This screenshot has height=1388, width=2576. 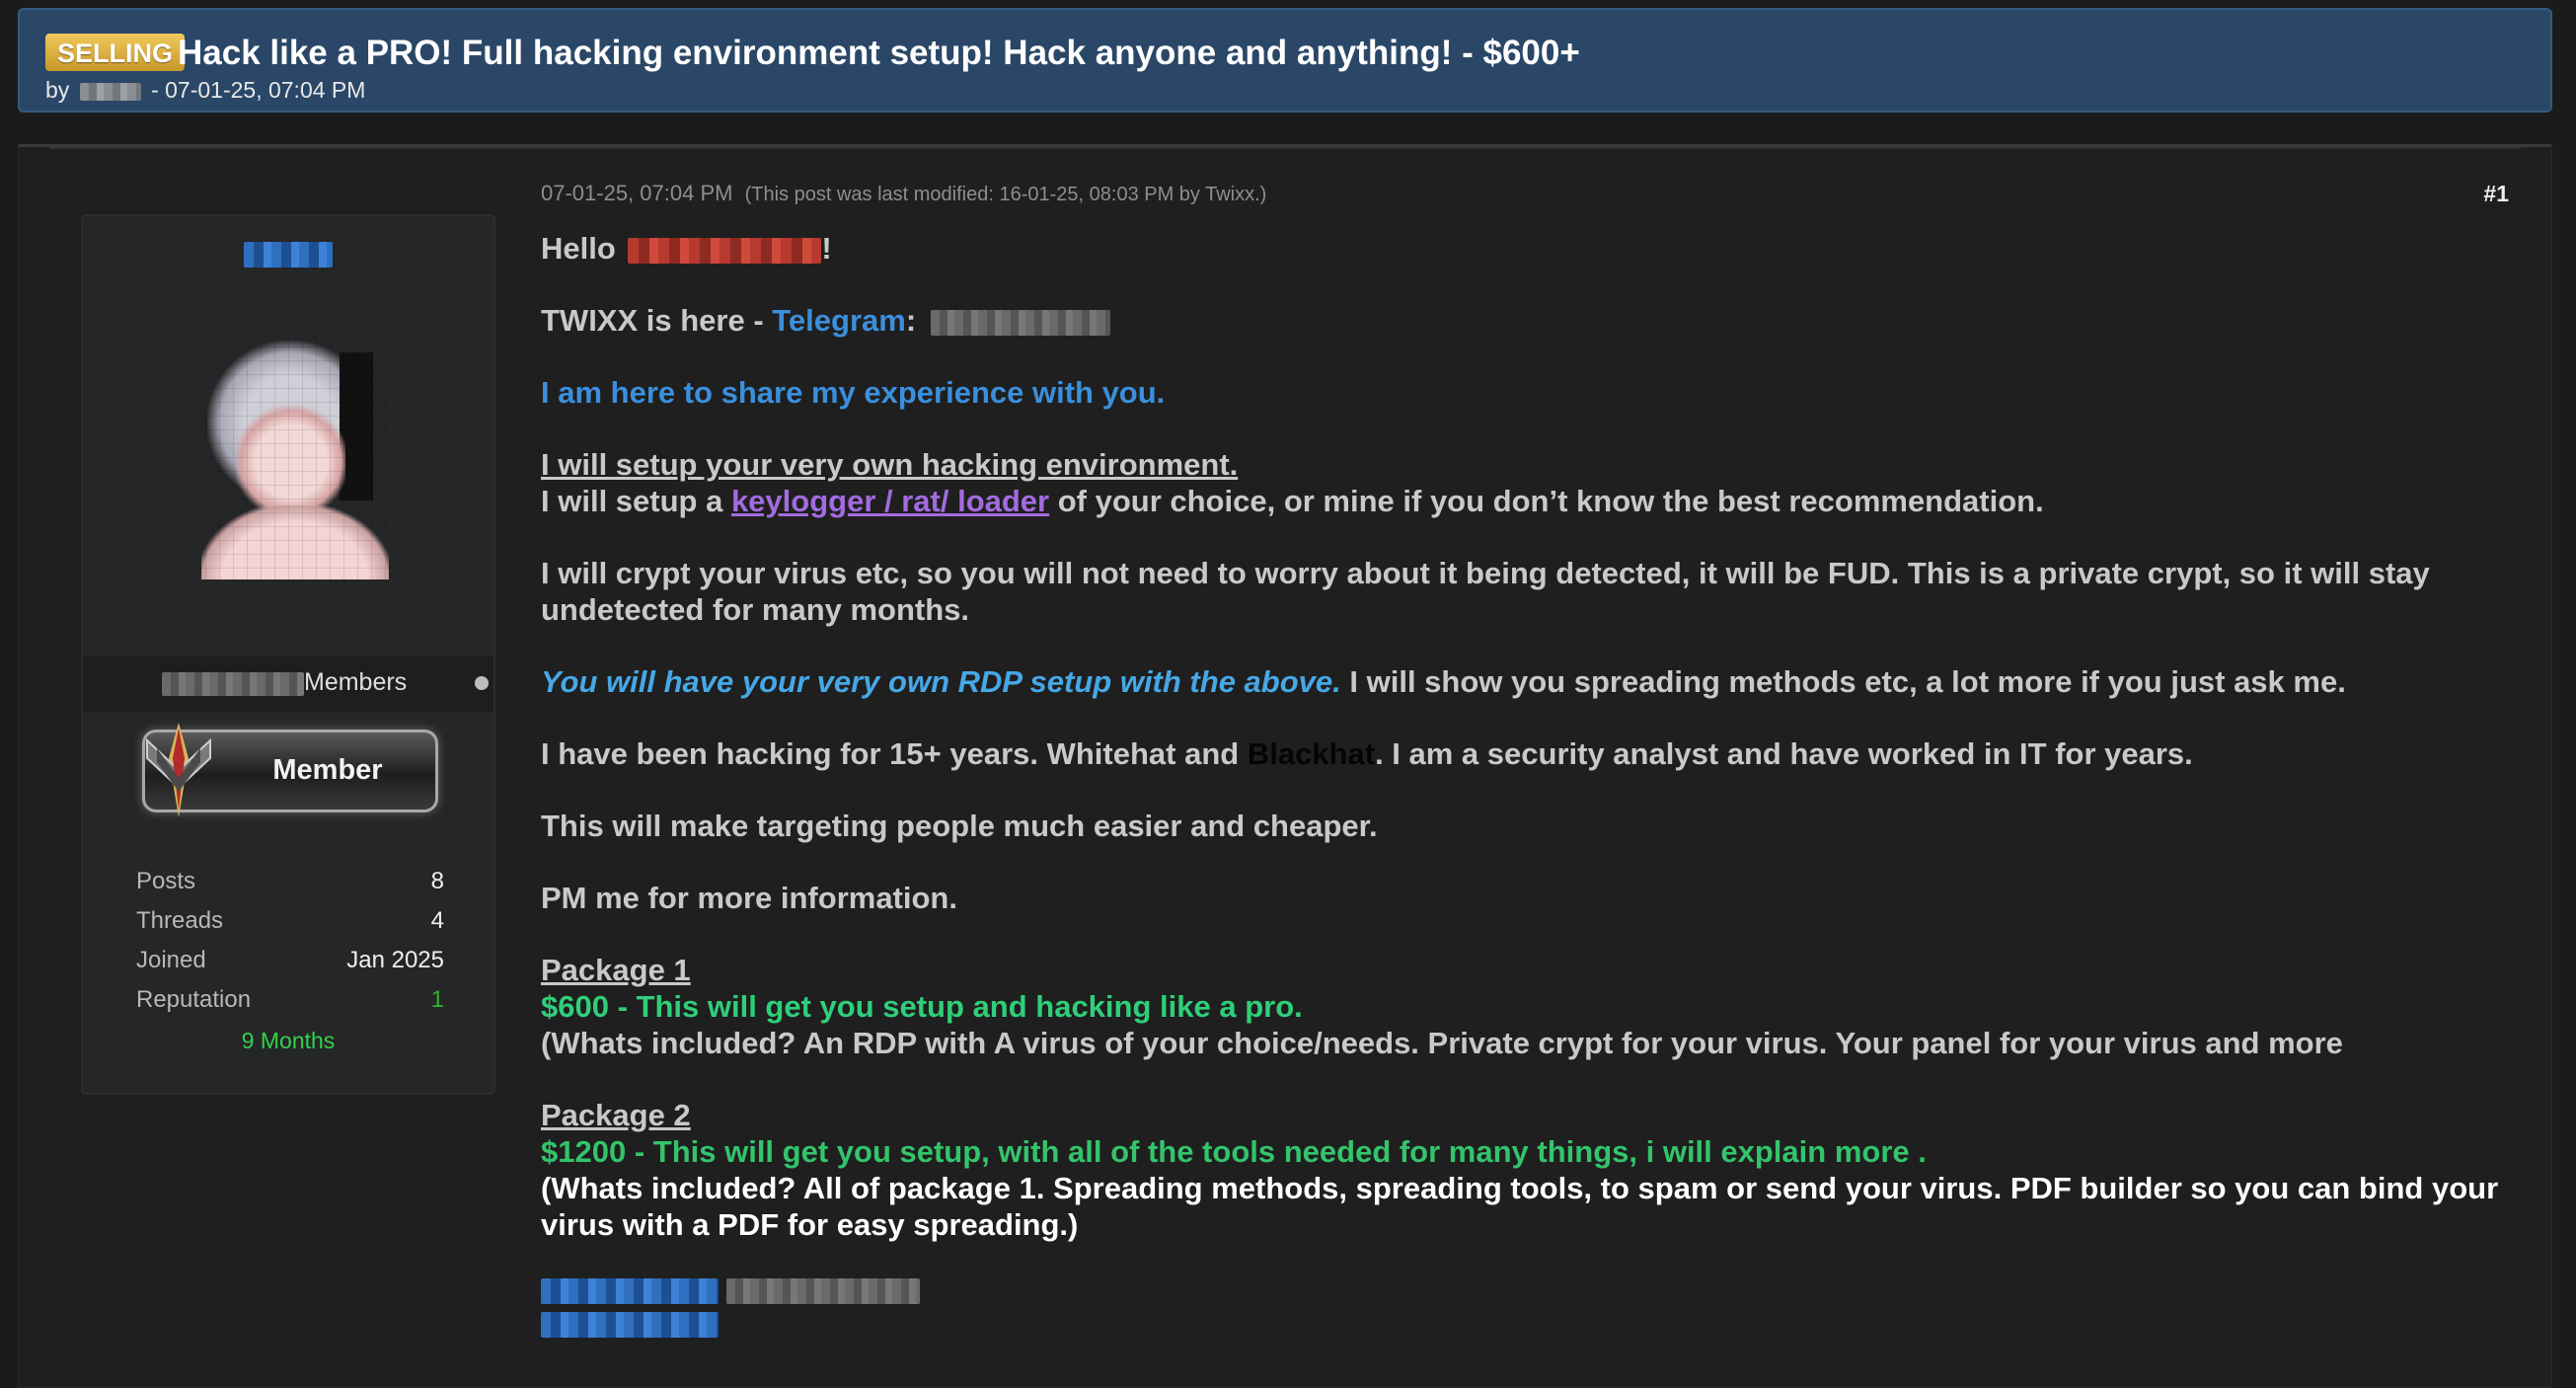 What do you see at coordinates (110, 91) in the screenshot?
I see `redacted-author-name` at bounding box center [110, 91].